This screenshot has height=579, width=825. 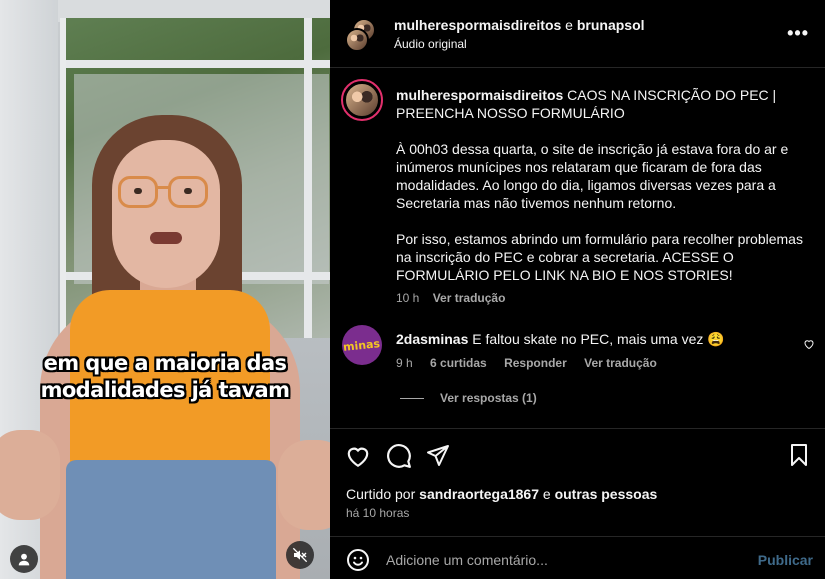 What do you see at coordinates (620, 363) in the screenshot?
I see `comment-translate-link: Ver tradução` at bounding box center [620, 363].